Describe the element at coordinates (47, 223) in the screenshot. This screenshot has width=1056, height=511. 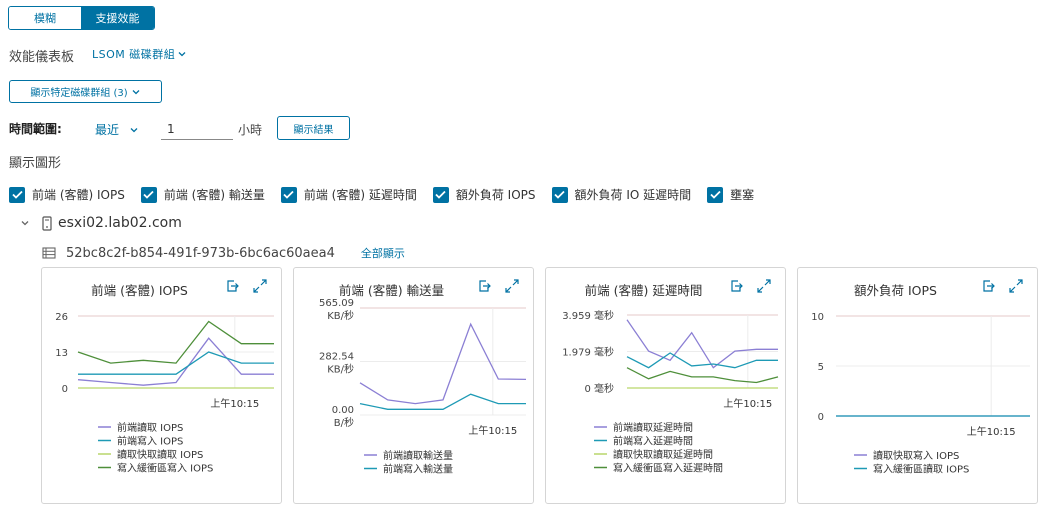
I see `host-icon` at that location.